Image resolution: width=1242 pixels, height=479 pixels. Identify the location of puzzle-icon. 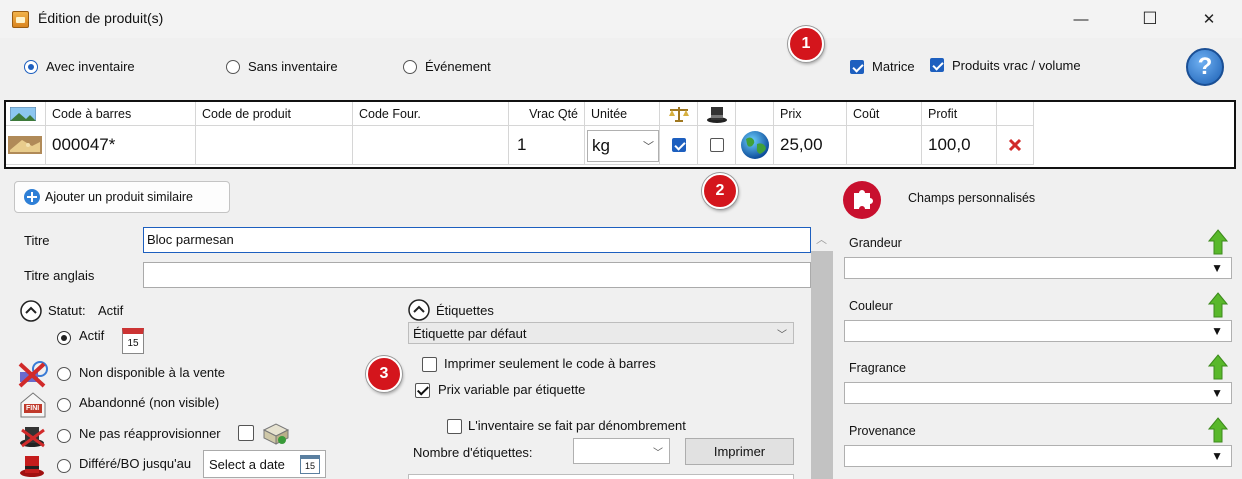
(862, 200).